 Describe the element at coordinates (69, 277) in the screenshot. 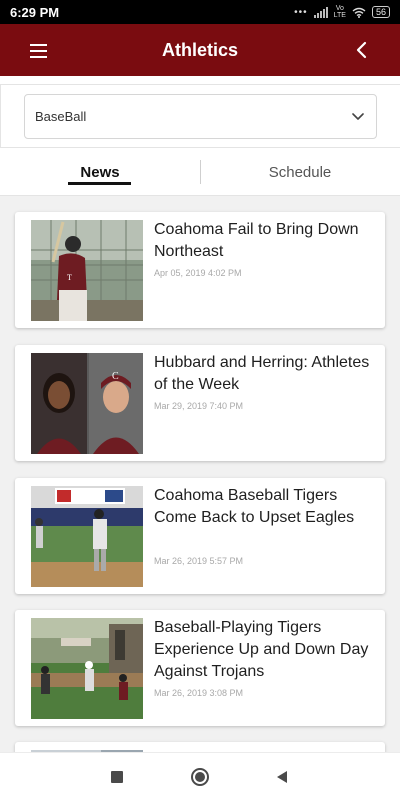

I see `svg-text: T` at that location.